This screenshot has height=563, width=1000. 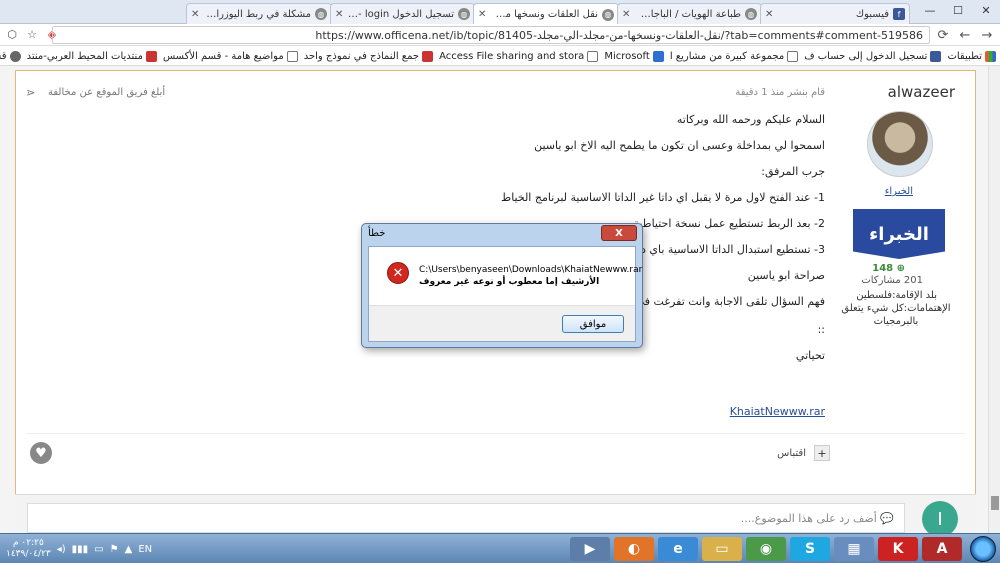 I want to click on bookmark-item: تسجيل الدخول إلى حساب ف, so click(x=873, y=56).